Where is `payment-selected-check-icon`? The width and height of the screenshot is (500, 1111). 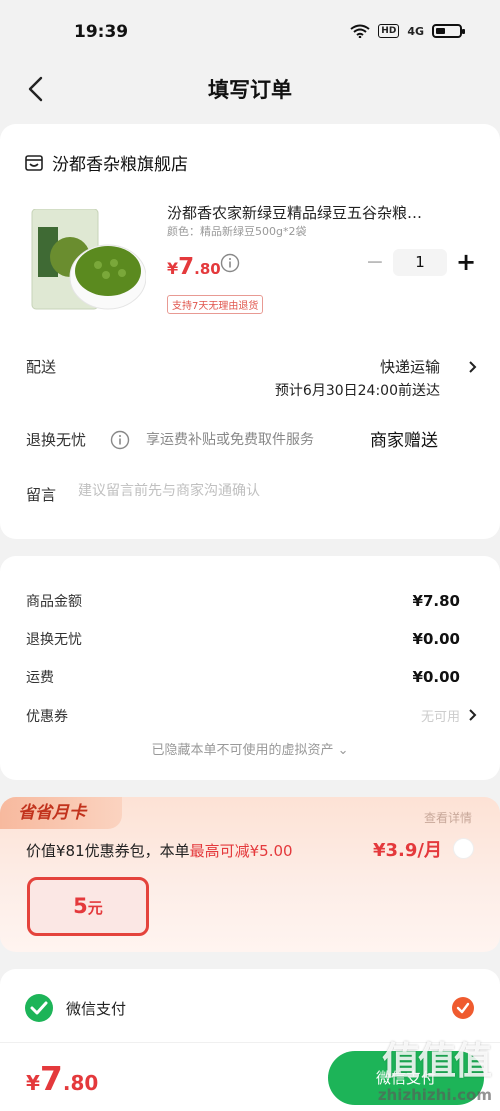 payment-selected-check-icon is located at coordinates (463, 1008).